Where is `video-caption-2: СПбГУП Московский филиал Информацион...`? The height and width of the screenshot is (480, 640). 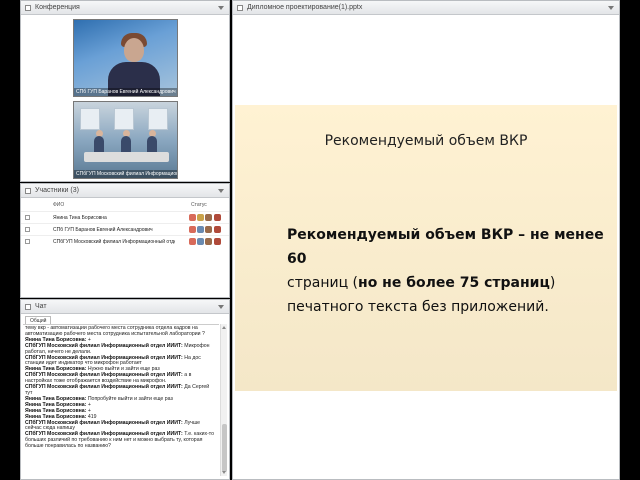 video-caption-2: СПбГУП Московский филиал Информацион... is located at coordinates (125, 174).